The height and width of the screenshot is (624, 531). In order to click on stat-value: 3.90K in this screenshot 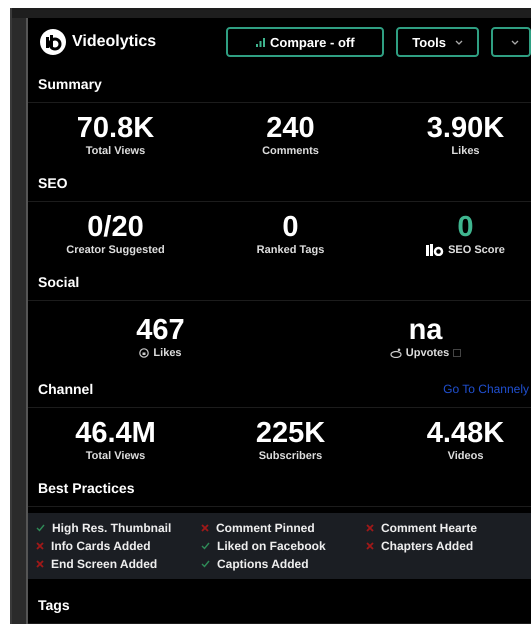, I will do `click(466, 128)`.